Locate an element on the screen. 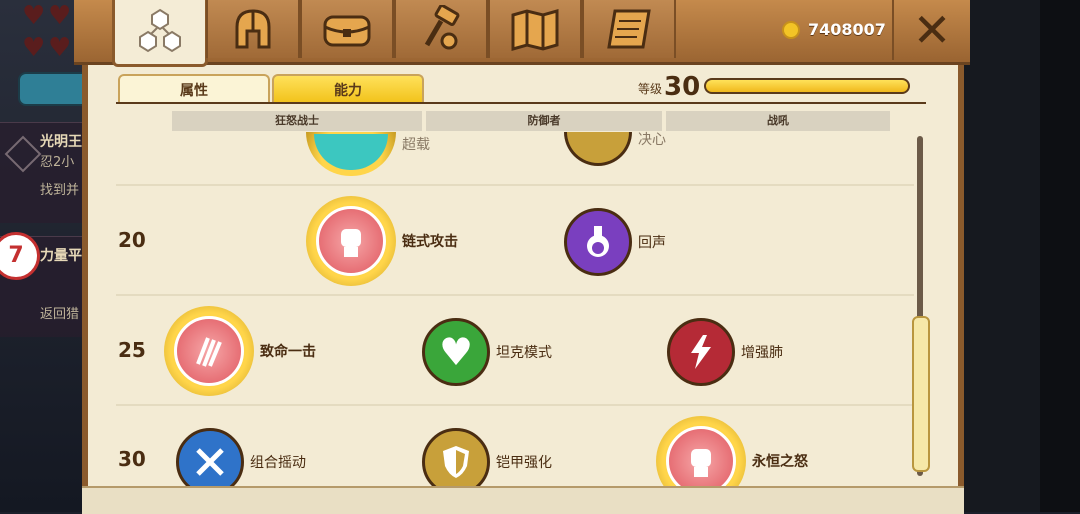 This screenshot has height=514, width=1080. level-label: 等级 is located at coordinates (650, 89).